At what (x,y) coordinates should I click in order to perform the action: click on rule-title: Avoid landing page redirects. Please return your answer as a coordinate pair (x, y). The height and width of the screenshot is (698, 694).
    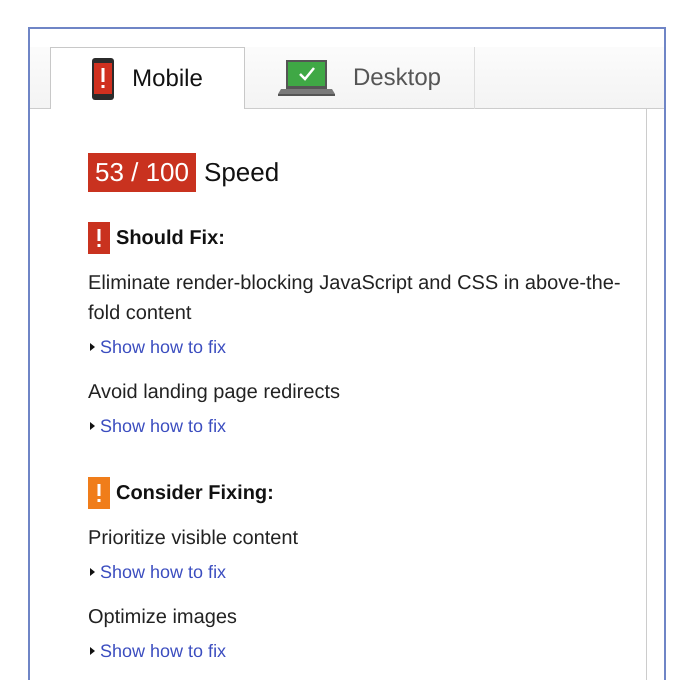
    Looking at the image, I should click on (215, 392).